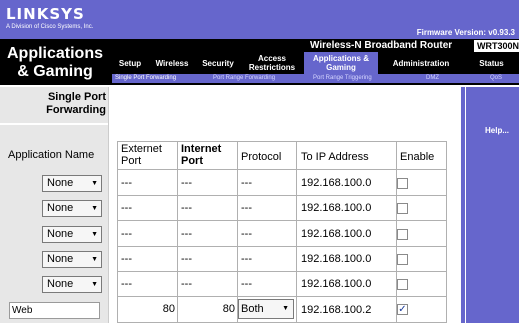 The width and height of the screenshot is (519, 323). What do you see at coordinates (55, 71) in the screenshot?
I see `section-title-line2: & Gaming` at bounding box center [55, 71].